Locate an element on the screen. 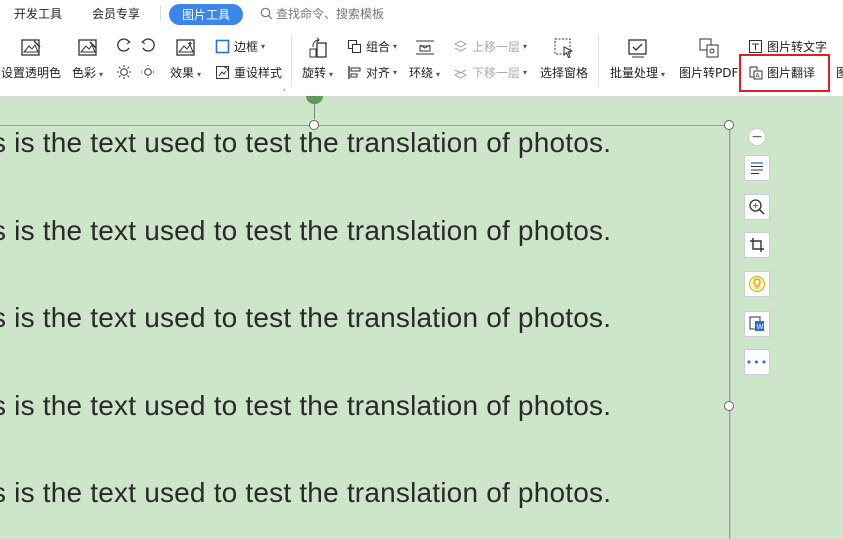  resize-handle-right is located at coordinates (729, 406).